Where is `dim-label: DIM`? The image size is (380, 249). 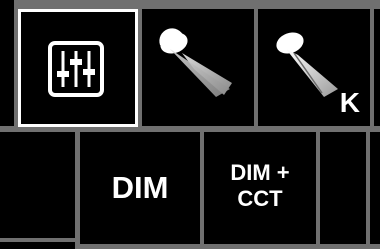 dim-label: DIM is located at coordinates (140, 187).